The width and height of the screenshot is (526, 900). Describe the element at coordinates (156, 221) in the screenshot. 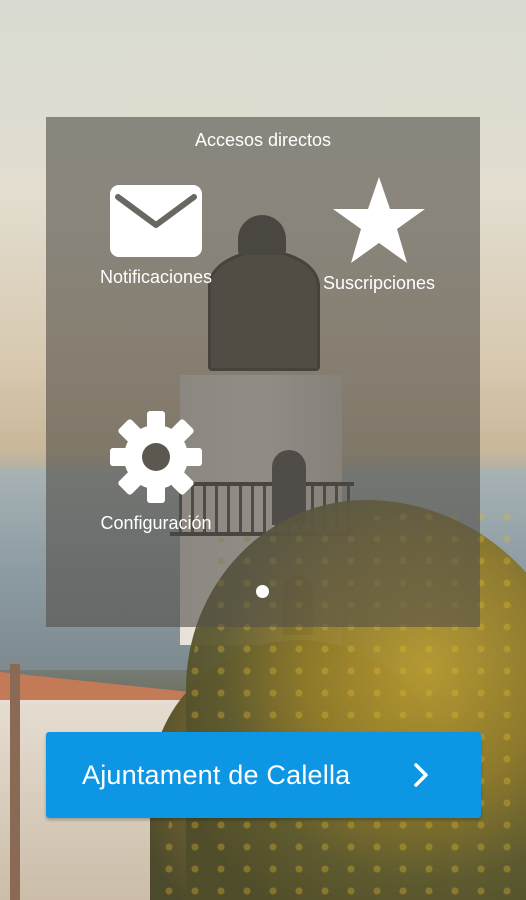

I see `envelope-icon` at that location.